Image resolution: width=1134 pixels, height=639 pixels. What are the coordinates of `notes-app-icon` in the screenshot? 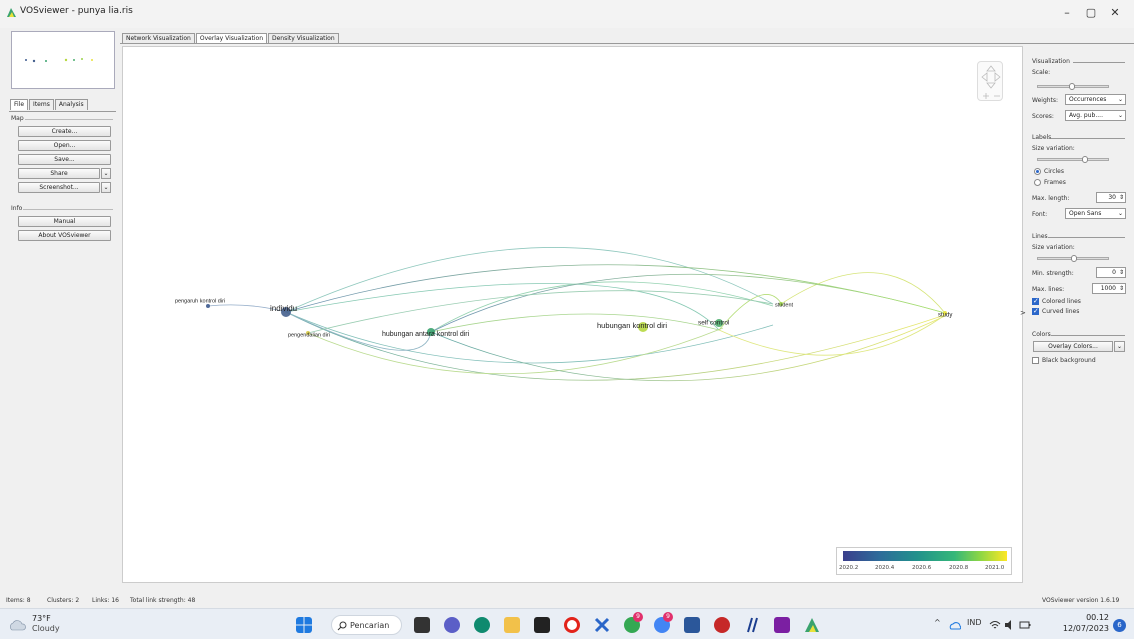 It's located at (752, 625).